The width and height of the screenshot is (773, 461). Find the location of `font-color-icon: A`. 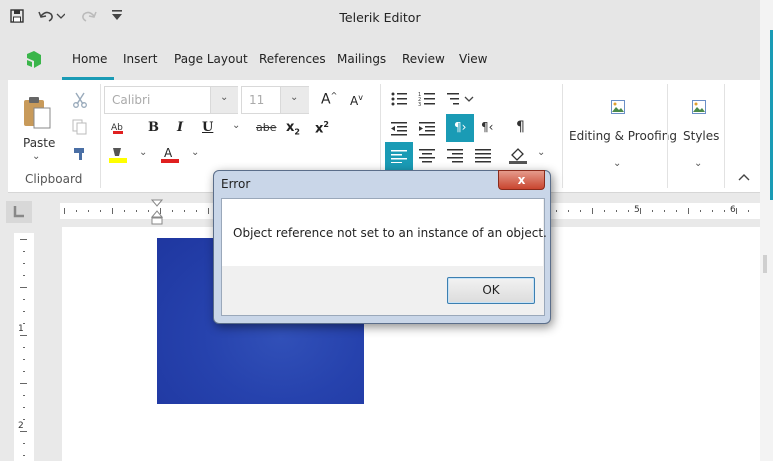

font-color-icon: A is located at coordinates (170, 155).